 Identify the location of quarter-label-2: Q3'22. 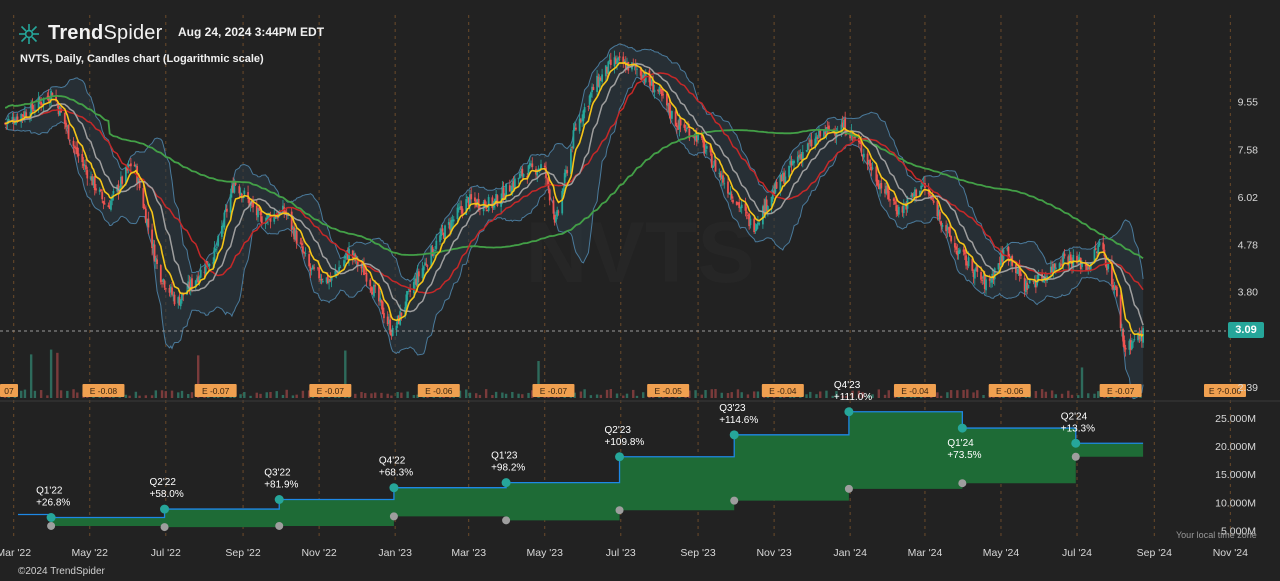
(277, 473).